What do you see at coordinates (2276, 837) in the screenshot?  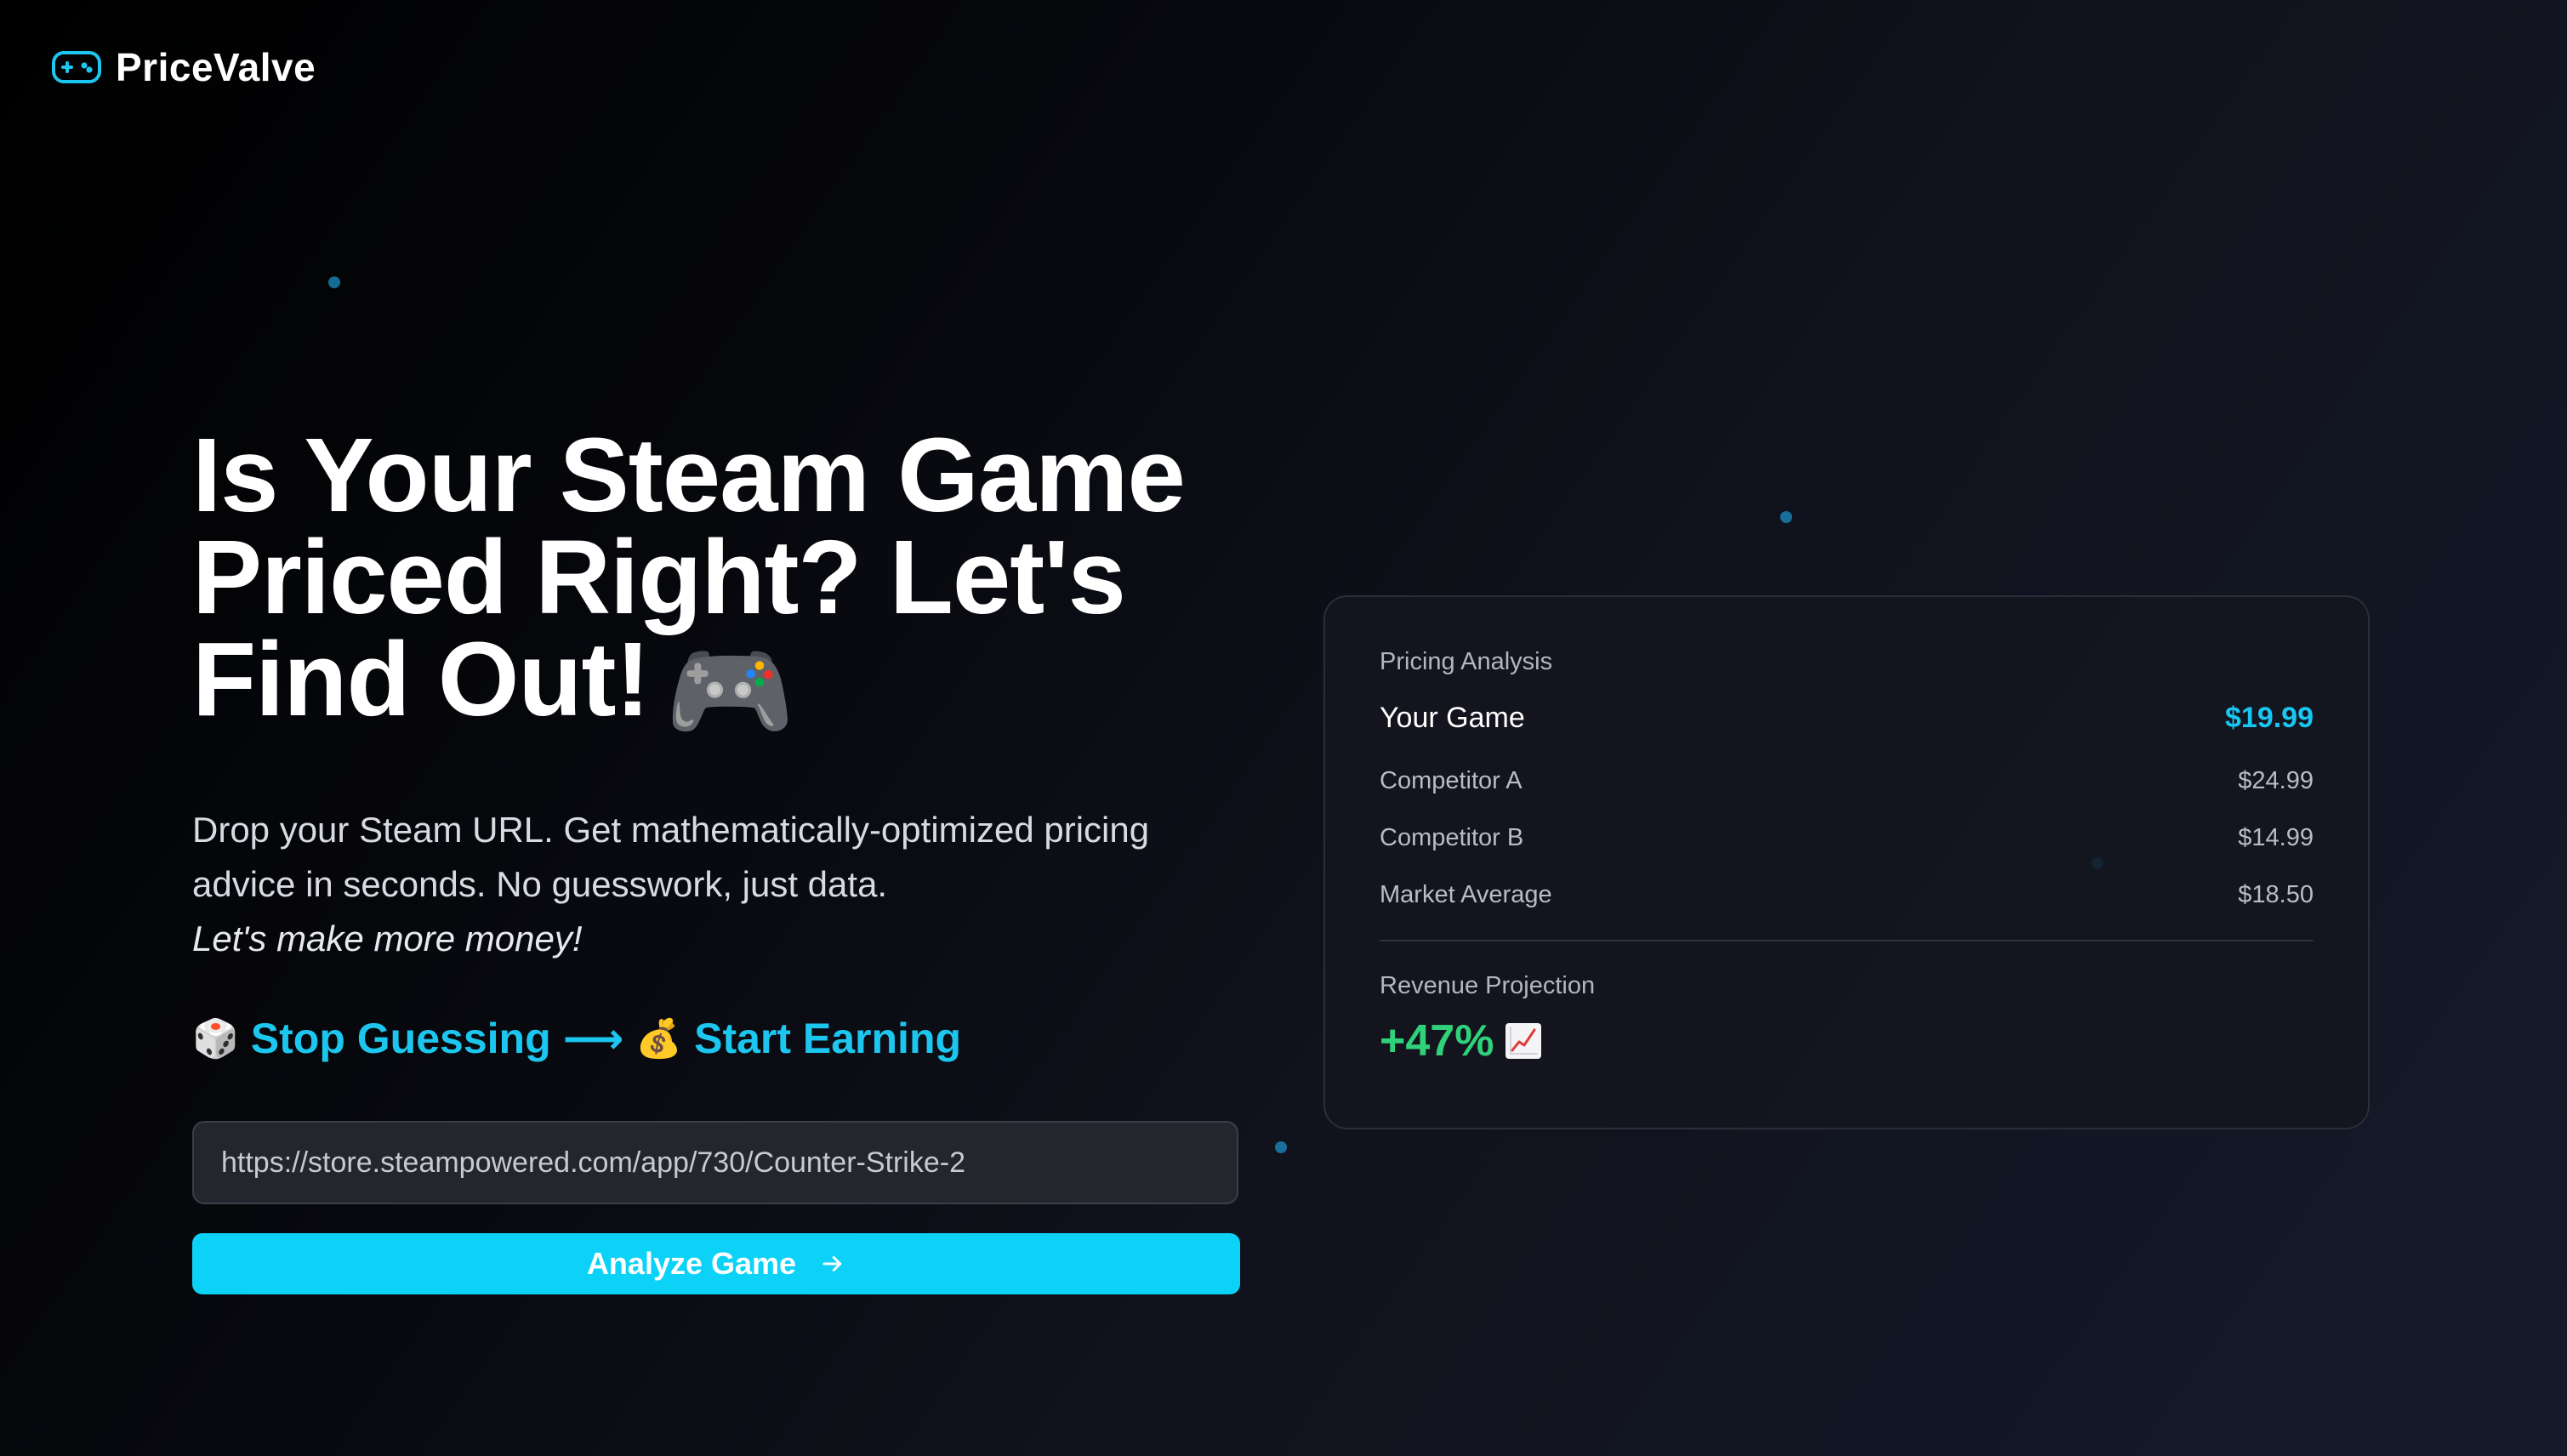 I see `competitor-price: $14.99` at bounding box center [2276, 837].